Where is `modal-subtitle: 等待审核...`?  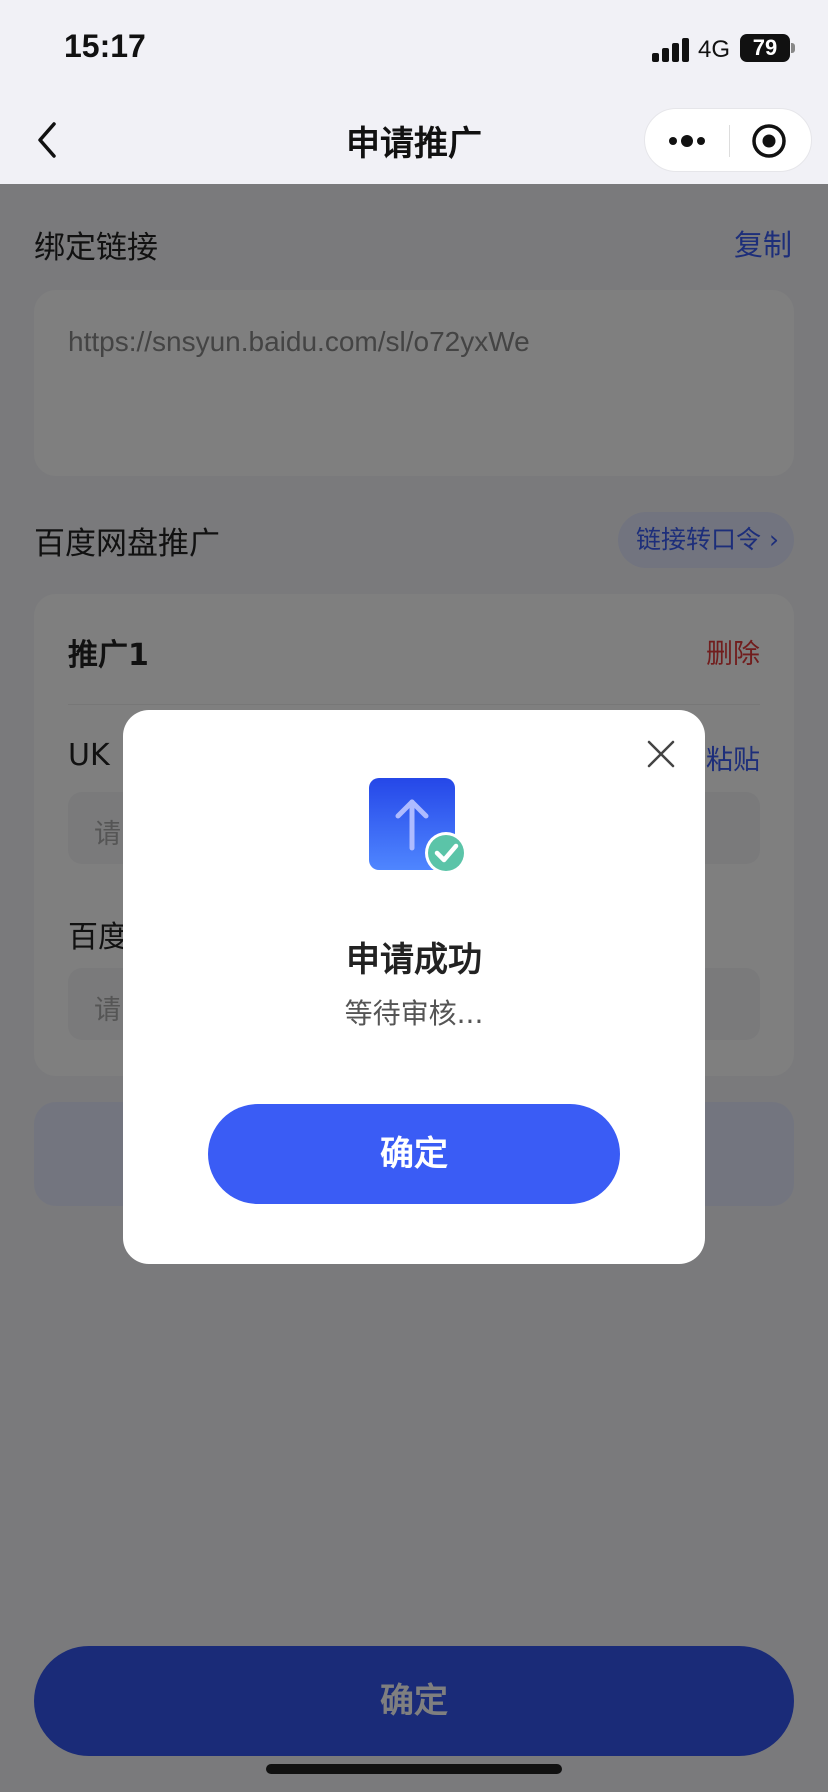 modal-subtitle: 等待审核... is located at coordinates (414, 1013).